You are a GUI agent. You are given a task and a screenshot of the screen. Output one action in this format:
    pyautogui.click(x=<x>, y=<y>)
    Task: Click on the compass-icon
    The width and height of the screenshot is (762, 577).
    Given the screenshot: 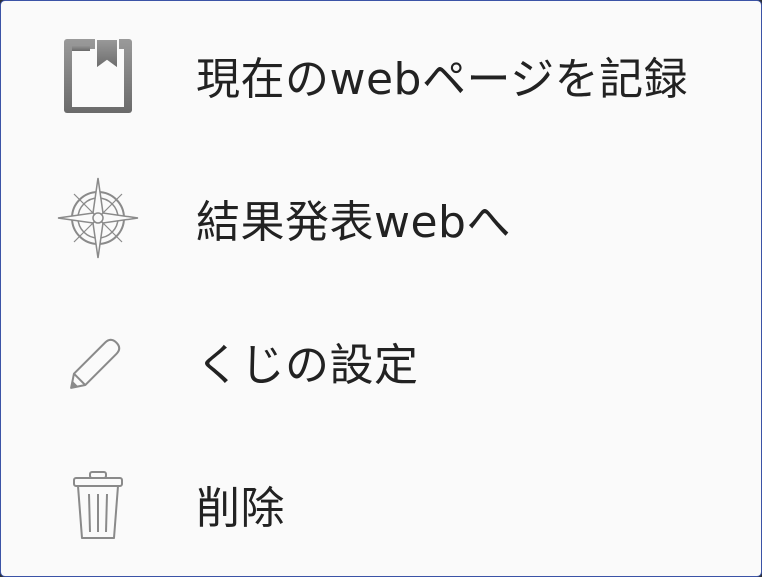 What is the action you would take?
    pyautogui.click(x=98, y=218)
    